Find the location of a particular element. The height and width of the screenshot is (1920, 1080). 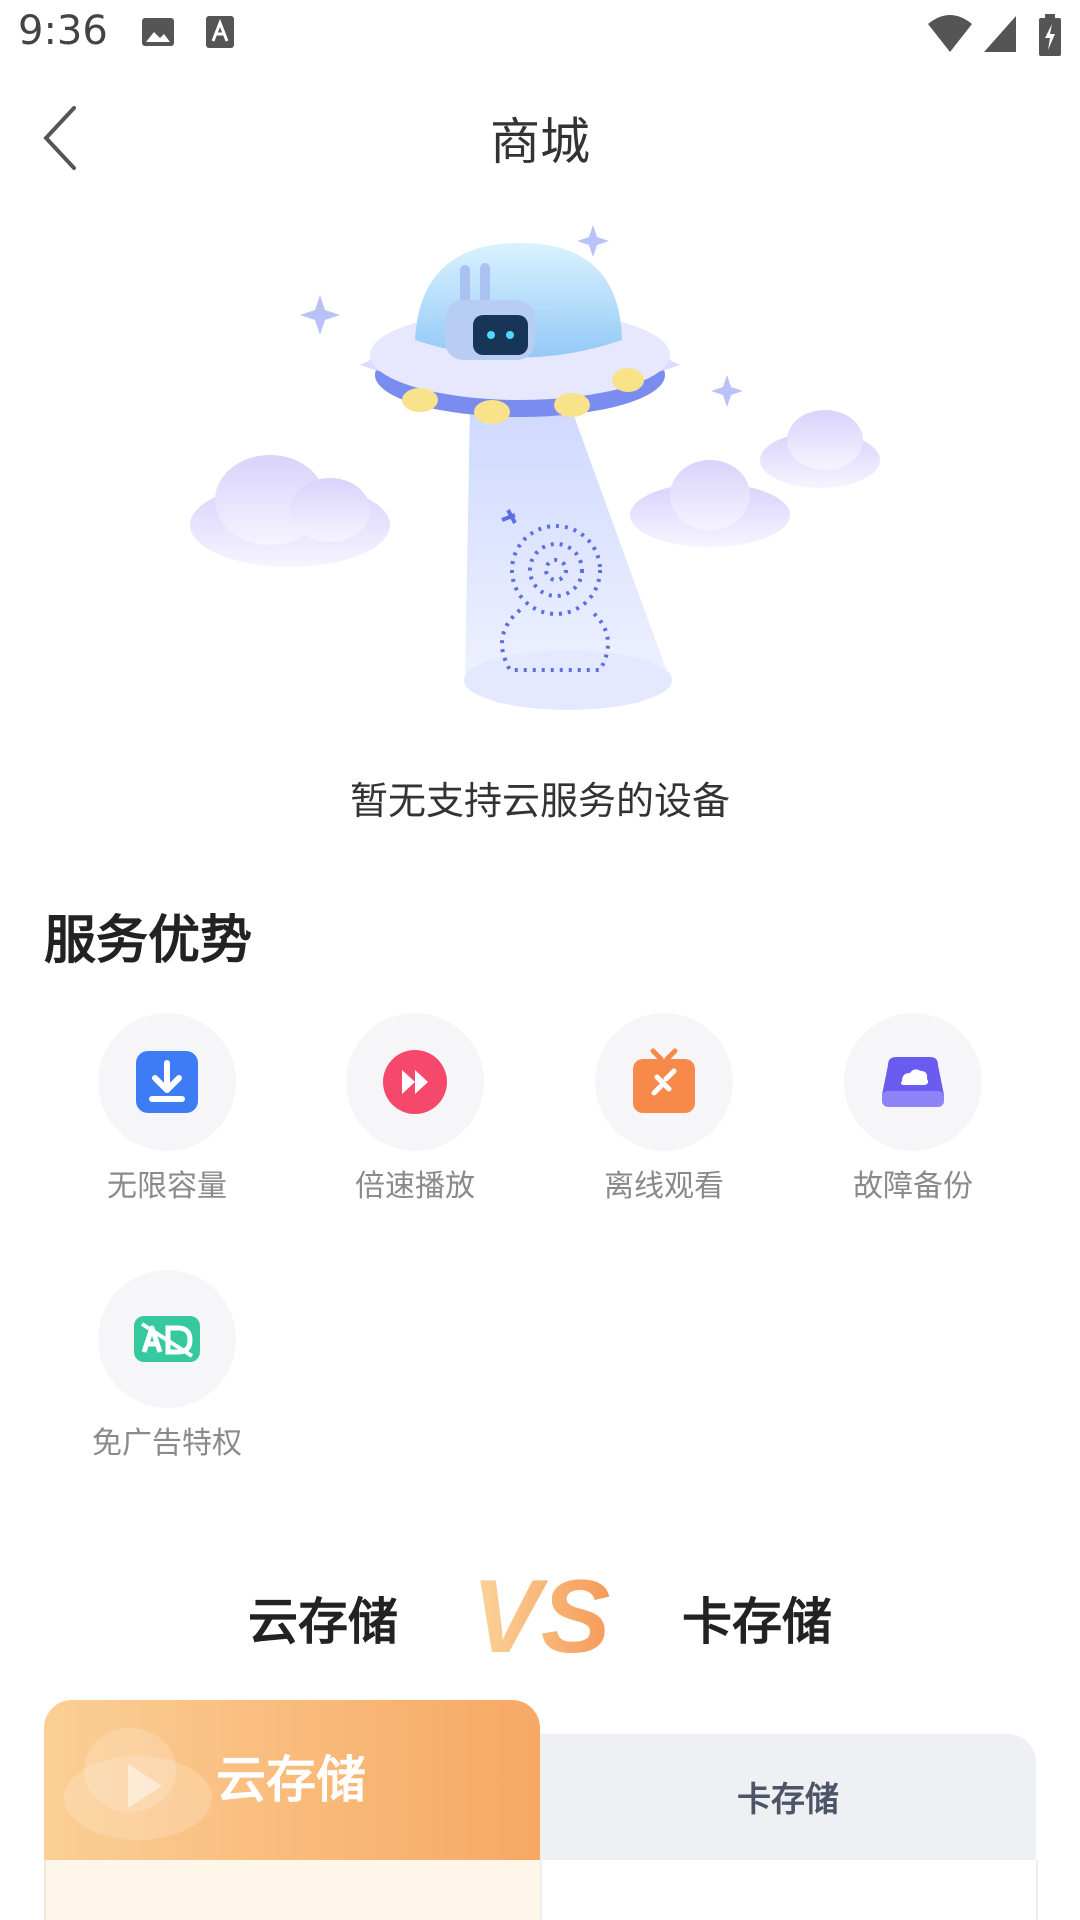

feature-label: 免广告特权 is located at coordinates (167, 1443).